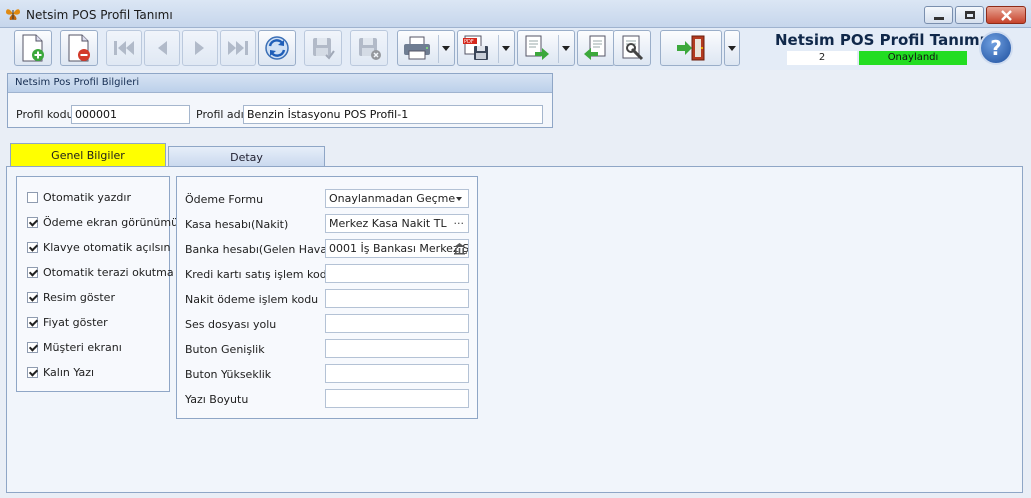 The width and height of the screenshot is (1031, 498). I want to click on settings-button, so click(632, 48).